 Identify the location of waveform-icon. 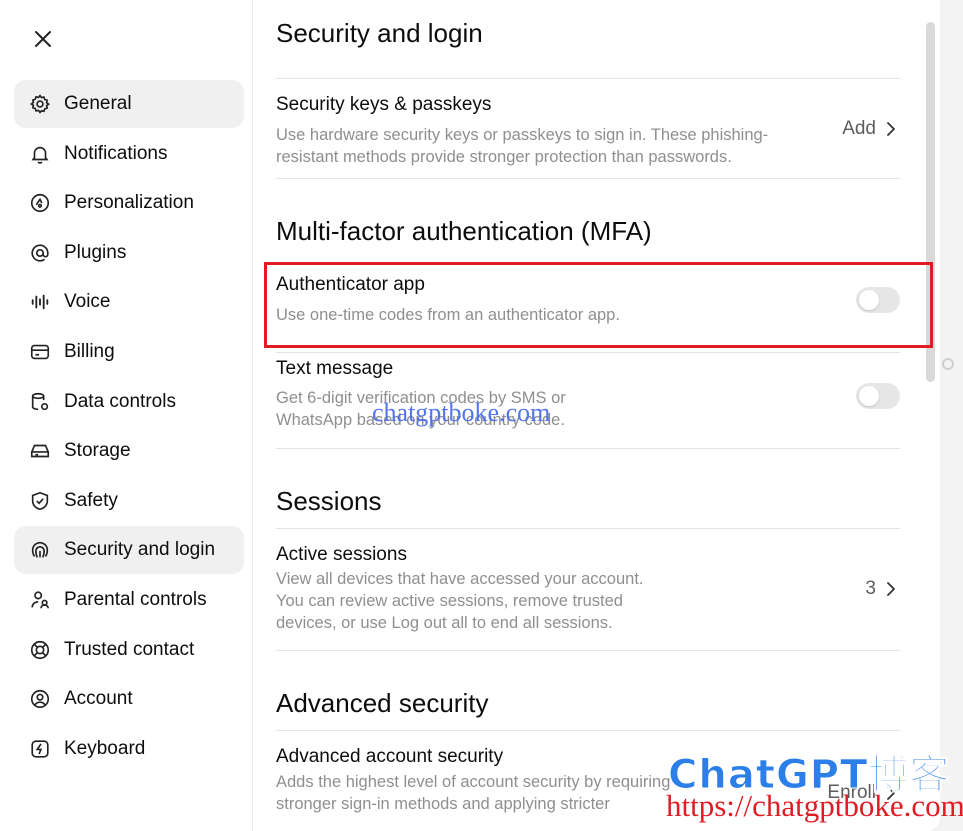
(40, 302).